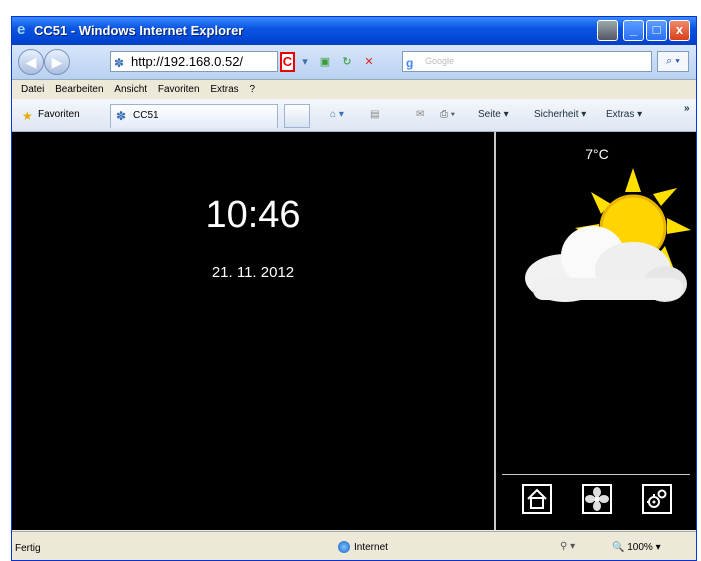 This screenshot has width=701, height=561. I want to click on home-icon, so click(537, 498).